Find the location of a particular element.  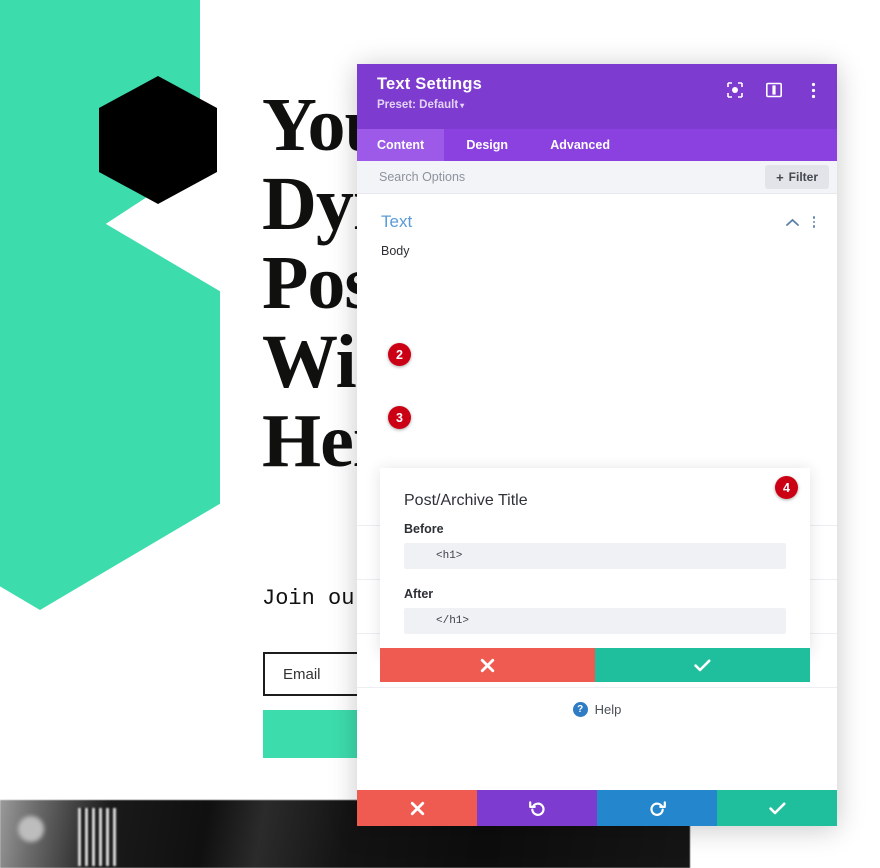

dynamic-panel-actions is located at coordinates (595, 665).